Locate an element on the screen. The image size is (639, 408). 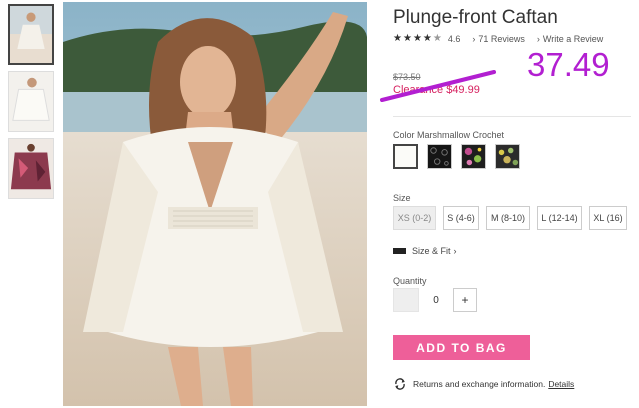
write-review-link: Write a Review is located at coordinates (573, 39).